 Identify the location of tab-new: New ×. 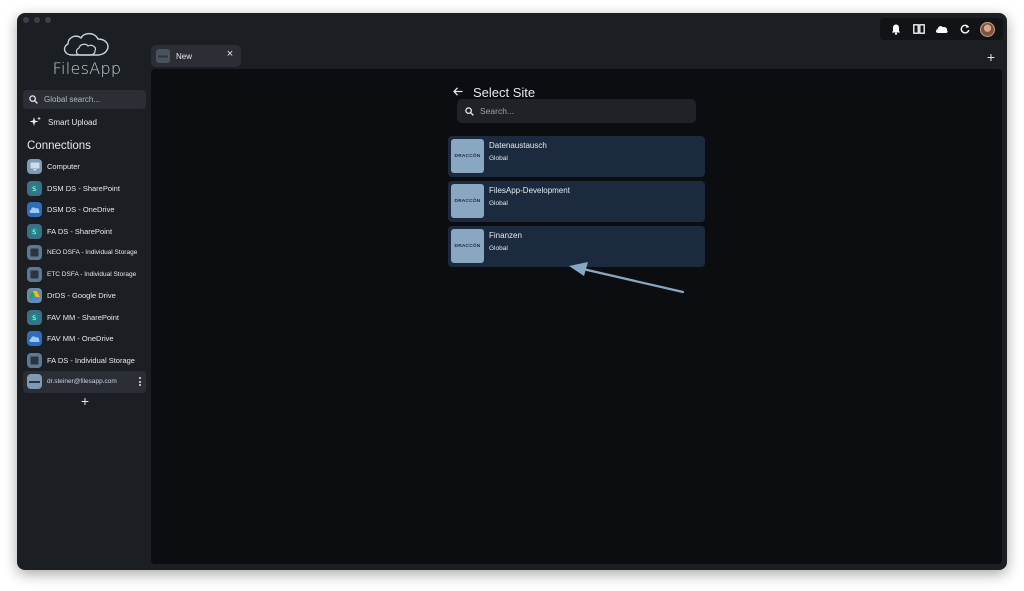
(196, 56).